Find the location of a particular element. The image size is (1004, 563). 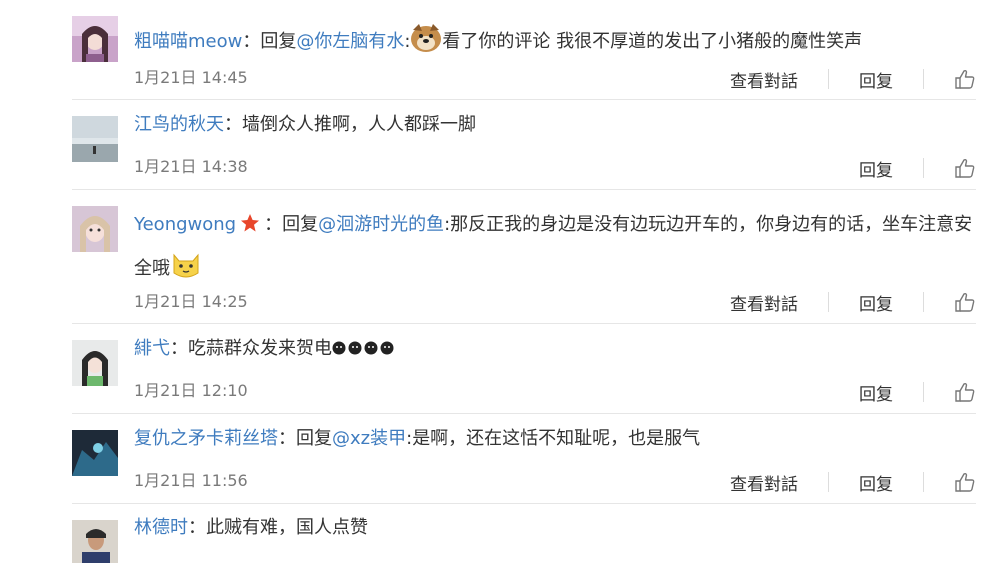

comment-time: 1月21日 12:10 is located at coordinates (191, 390).